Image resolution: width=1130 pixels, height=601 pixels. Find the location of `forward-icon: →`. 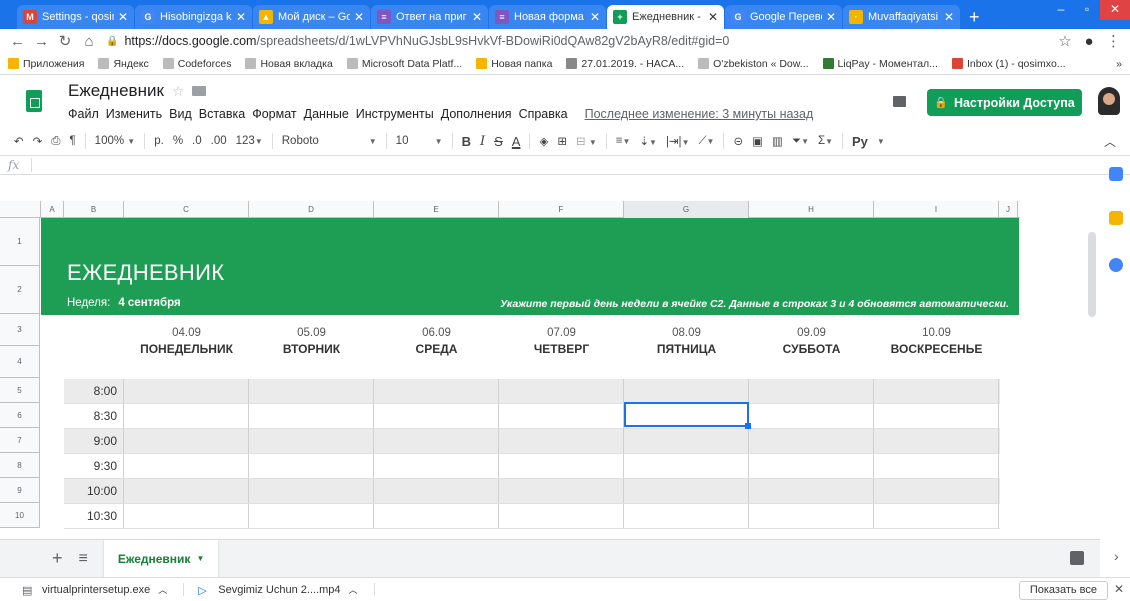

forward-icon: → is located at coordinates (41, 41).